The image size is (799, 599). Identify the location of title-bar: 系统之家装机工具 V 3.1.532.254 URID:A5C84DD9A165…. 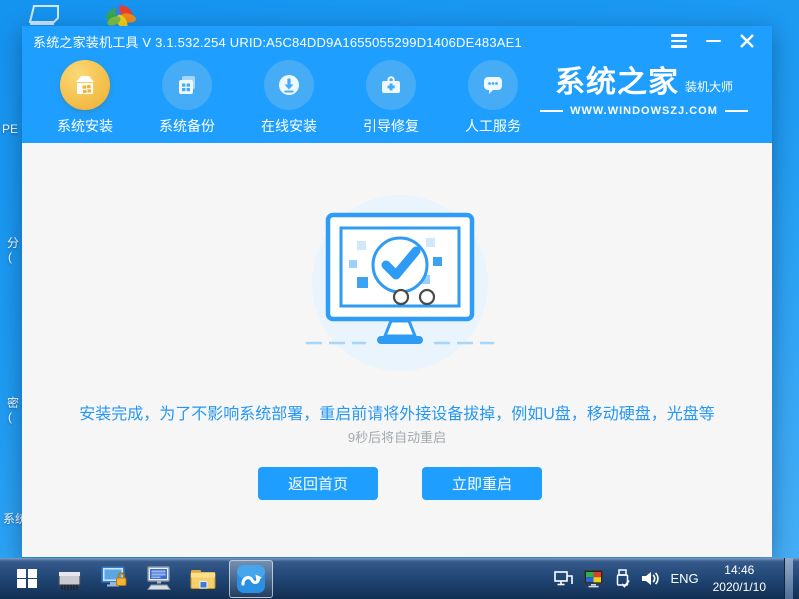
(397, 41).